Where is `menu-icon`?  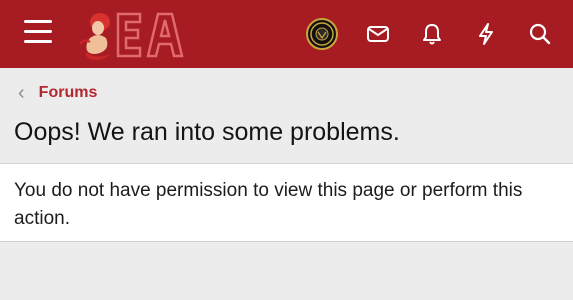 menu-icon is located at coordinates (38, 34).